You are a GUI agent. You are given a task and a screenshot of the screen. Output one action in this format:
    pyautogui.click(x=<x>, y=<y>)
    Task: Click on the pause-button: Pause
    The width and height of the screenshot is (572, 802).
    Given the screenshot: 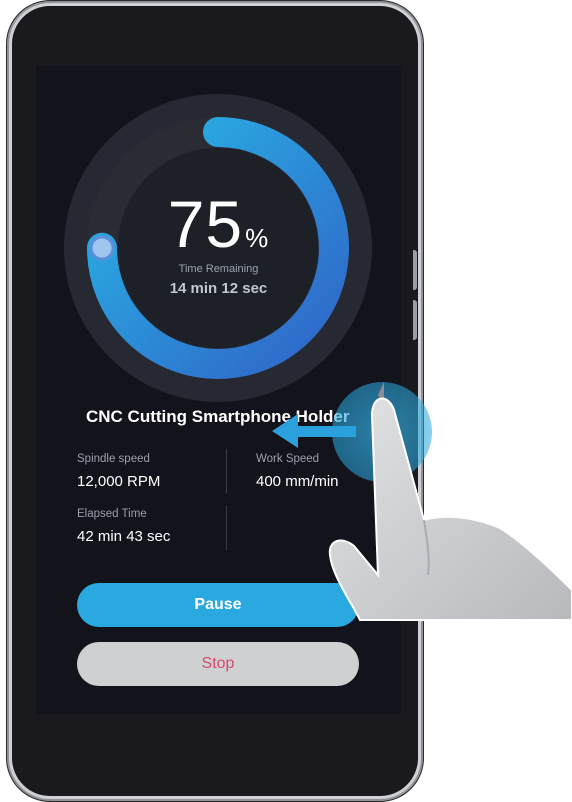 What is the action you would take?
    pyautogui.click(x=218, y=605)
    